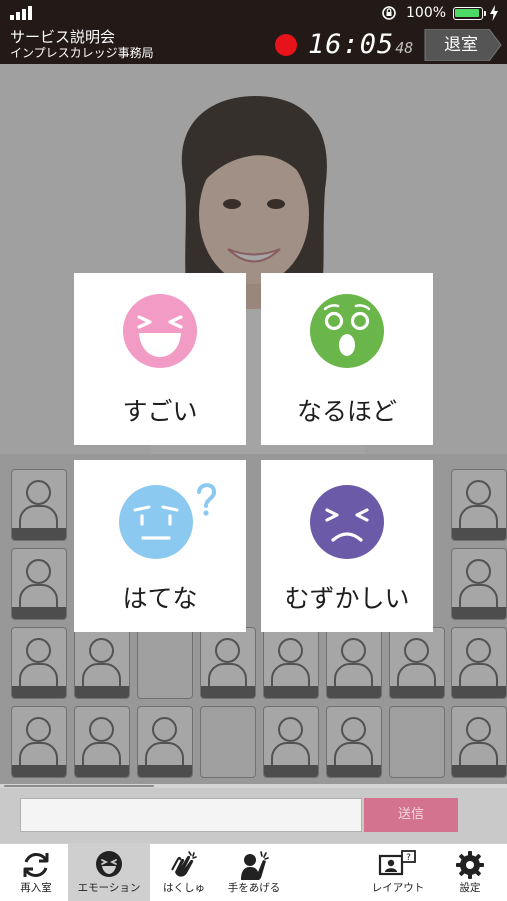 Image resolution: width=507 pixels, height=901 pixels. Describe the element at coordinates (351, 44) in the screenshot. I see `clock-time: 16:05` at that location.